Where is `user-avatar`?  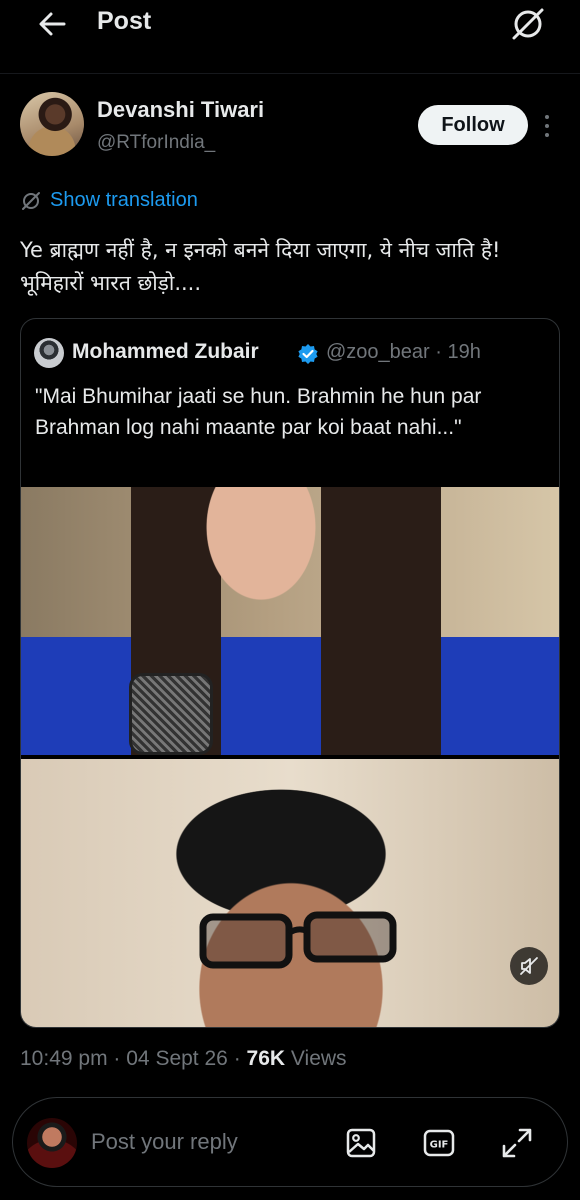
user-avatar is located at coordinates (52, 1143).